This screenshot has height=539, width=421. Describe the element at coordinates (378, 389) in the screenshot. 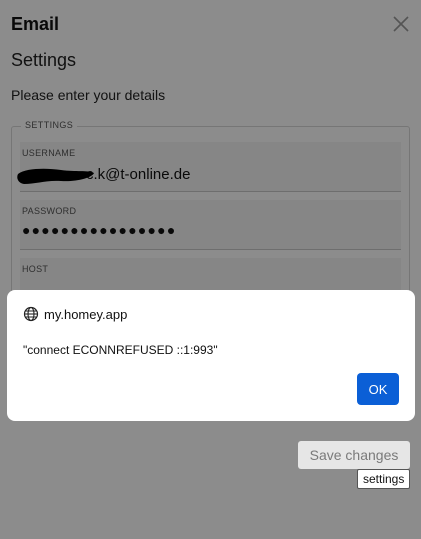

I see `ok-button: OK` at that location.